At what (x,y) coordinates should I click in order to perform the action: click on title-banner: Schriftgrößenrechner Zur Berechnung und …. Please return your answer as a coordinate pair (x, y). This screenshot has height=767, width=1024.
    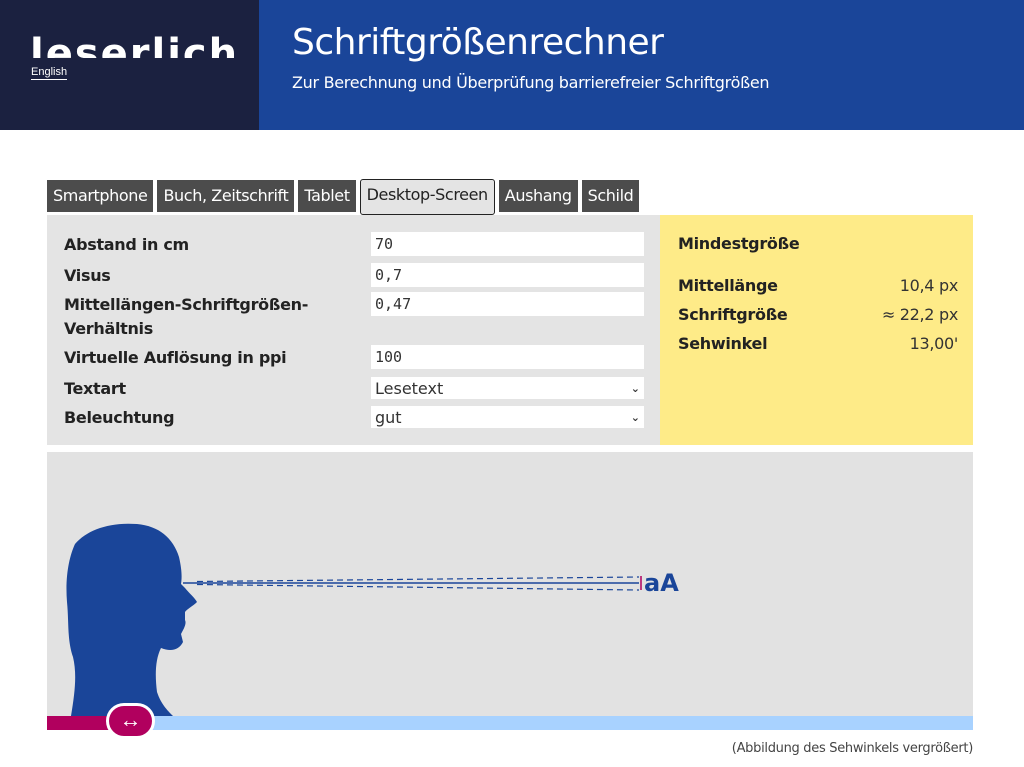
    Looking at the image, I should click on (641, 65).